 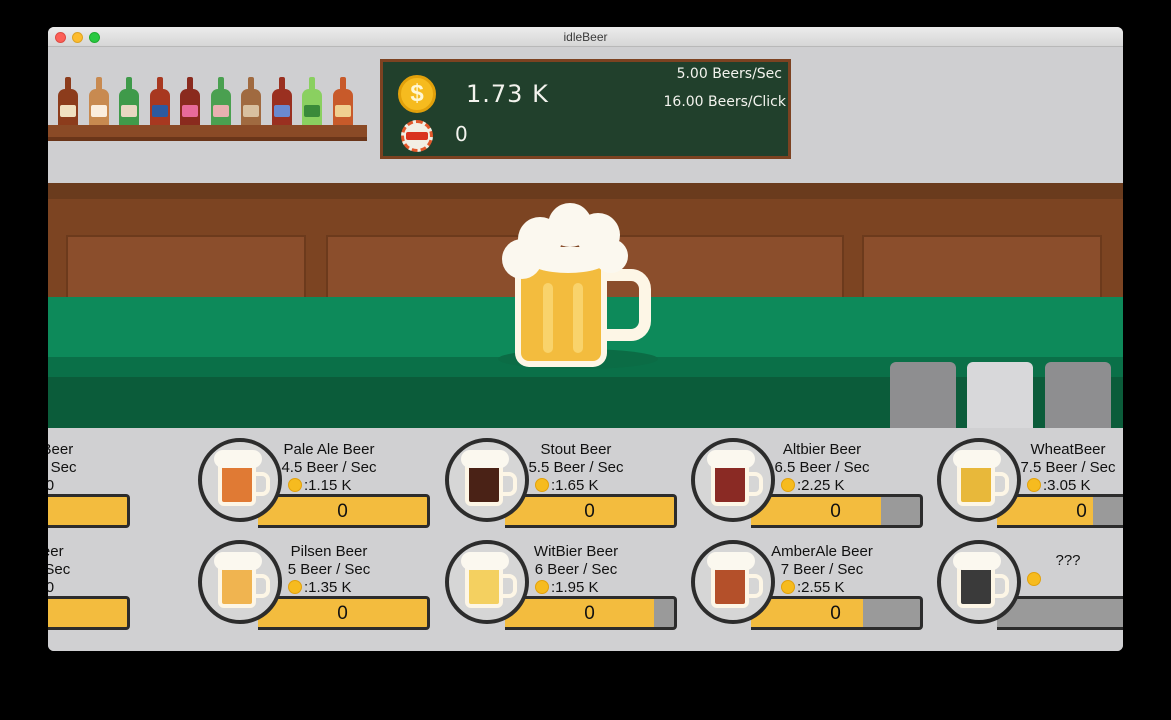 I want to click on upgrade-card: 0 Altbier Beer 6.5 Beer / Sec:2.25 K, so click(x=811, y=483).